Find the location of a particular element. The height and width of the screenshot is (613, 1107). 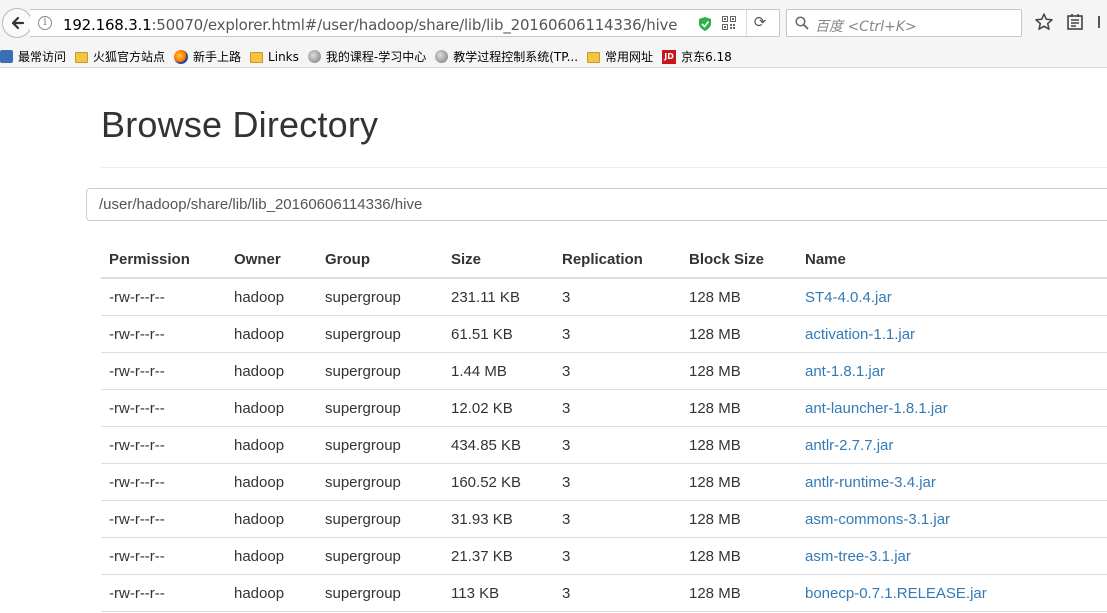

file-link: asm-tree-3.1.jar is located at coordinates (858, 556).